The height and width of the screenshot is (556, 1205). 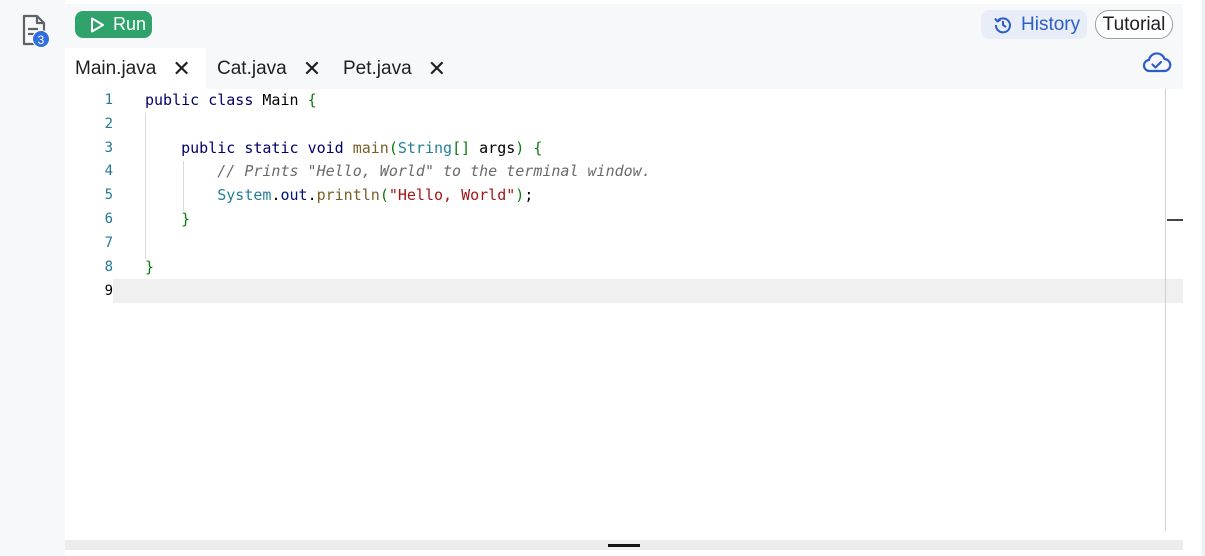 I want to click on tab-pet-java: Pet.java ✕, so click(x=394, y=68).